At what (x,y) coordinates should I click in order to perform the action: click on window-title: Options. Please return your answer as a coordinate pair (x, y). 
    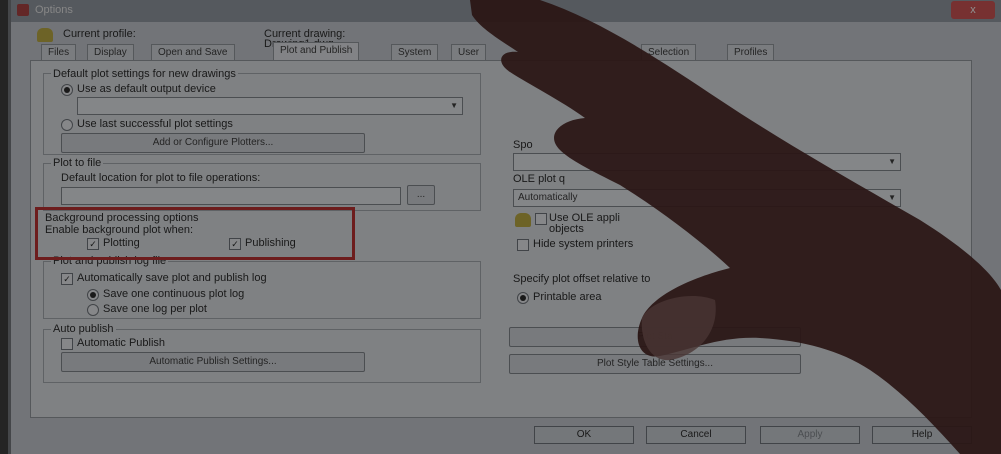
    Looking at the image, I should click on (54, 10).